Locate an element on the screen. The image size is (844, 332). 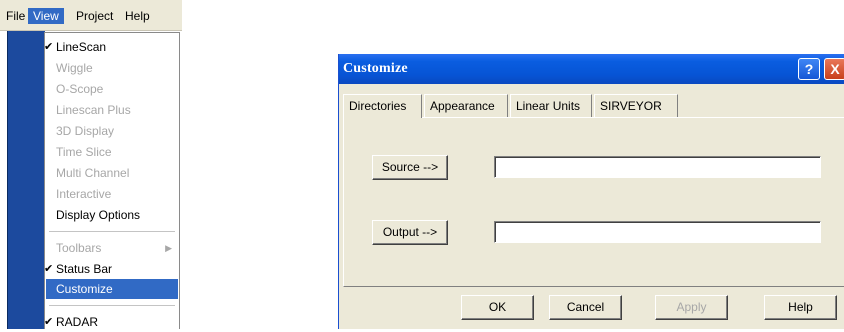
menu-item-multi-channel: Multi Channel is located at coordinates (112, 173).